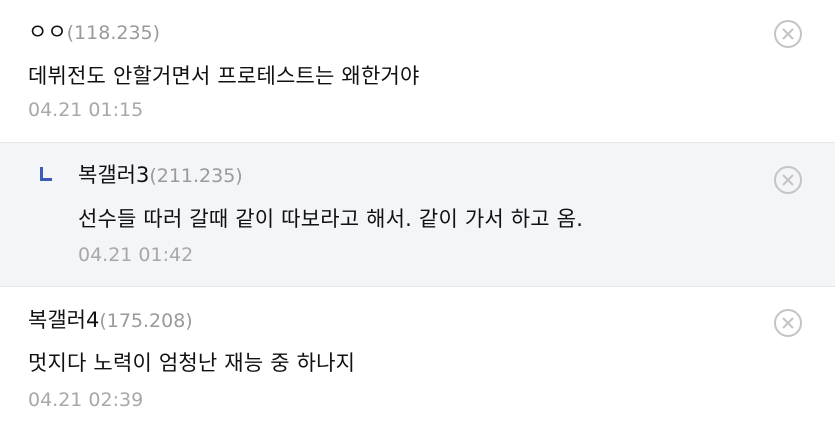  I want to click on reply-corner-icon, so click(46, 174).